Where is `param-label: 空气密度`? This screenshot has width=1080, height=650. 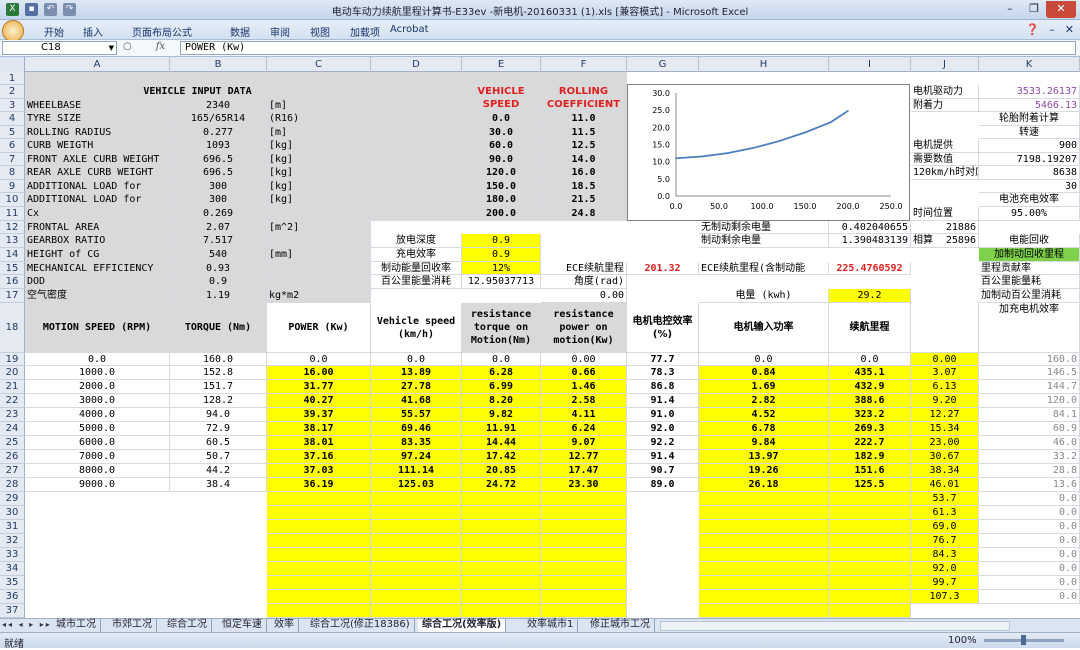 param-label: 空气密度 is located at coordinates (97, 296).